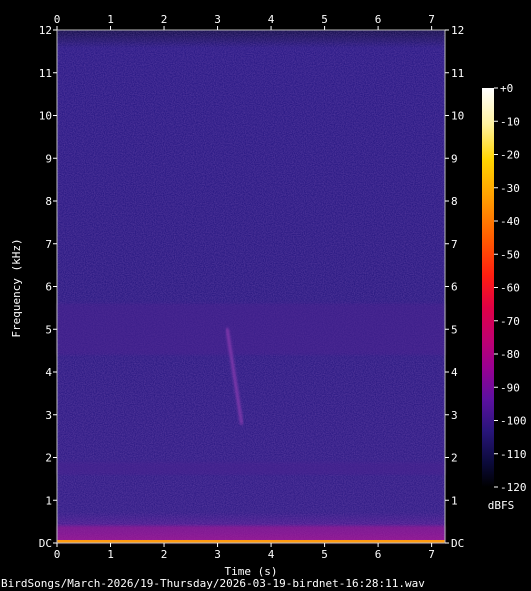 The height and width of the screenshot is (591, 531). Describe the element at coordinates (244, 552) in the screenshot. I see `x-axis-bottom: 0 1 2 3 4 5 6 7` at that location.